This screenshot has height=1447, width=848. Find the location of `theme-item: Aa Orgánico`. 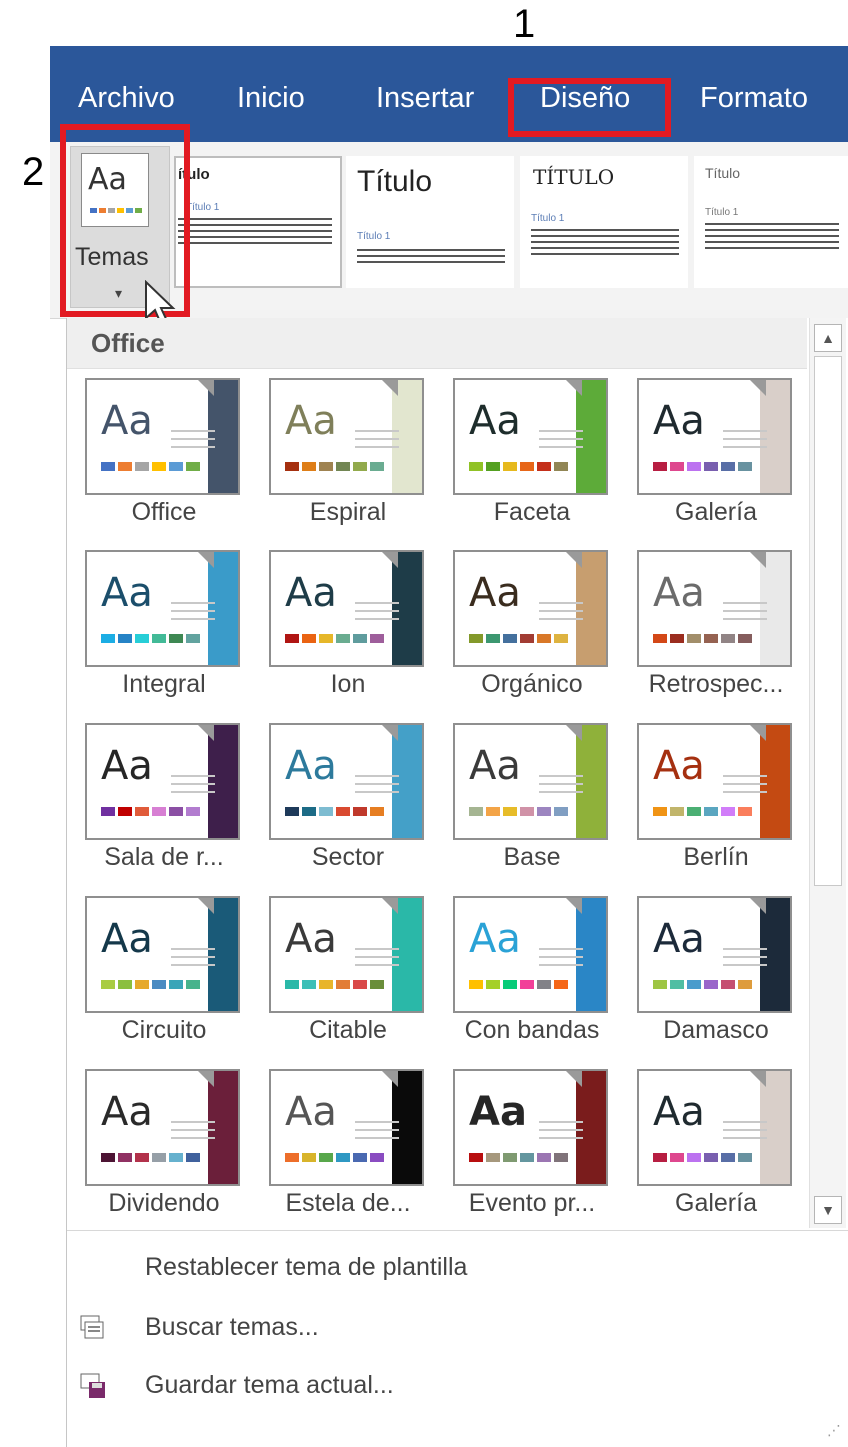

theme-item: Aa Orgánico is located at coordinates (533, 630).